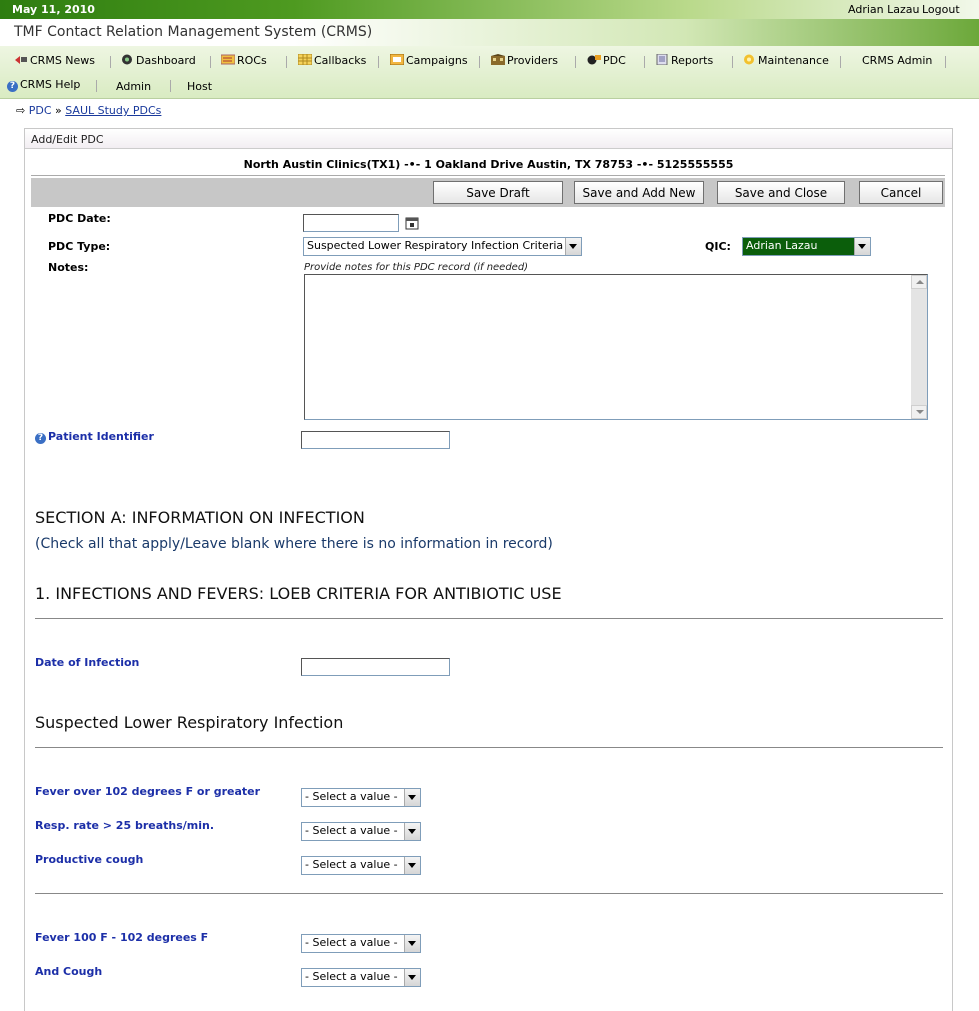 The image size is (979, 1011). I want to click on nav-maintenance: Maintenance, so click(785, 60).